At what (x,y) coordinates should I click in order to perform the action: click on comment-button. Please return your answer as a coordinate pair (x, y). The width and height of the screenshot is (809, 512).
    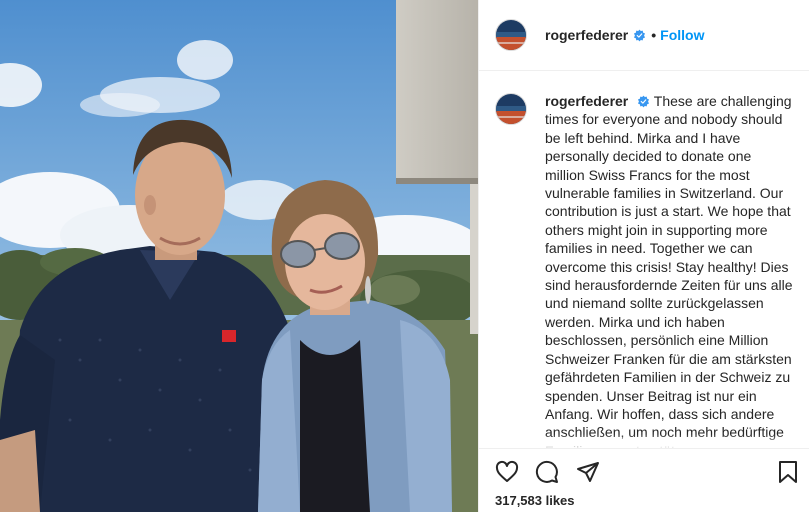
    Looking at the image, I should click on (548, 473).